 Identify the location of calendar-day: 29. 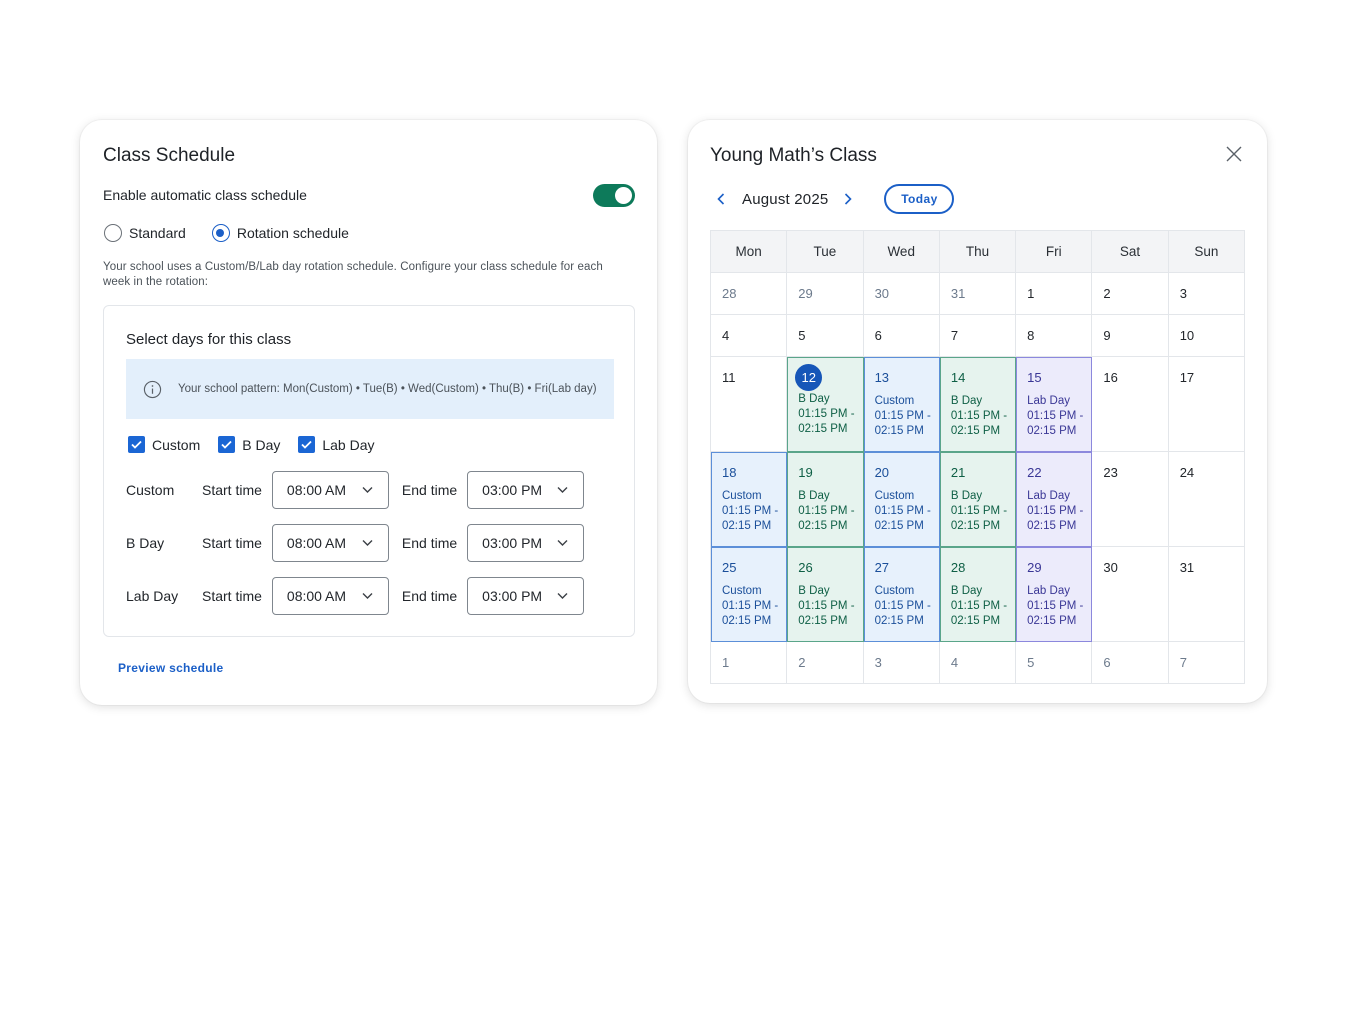
(825, 294).